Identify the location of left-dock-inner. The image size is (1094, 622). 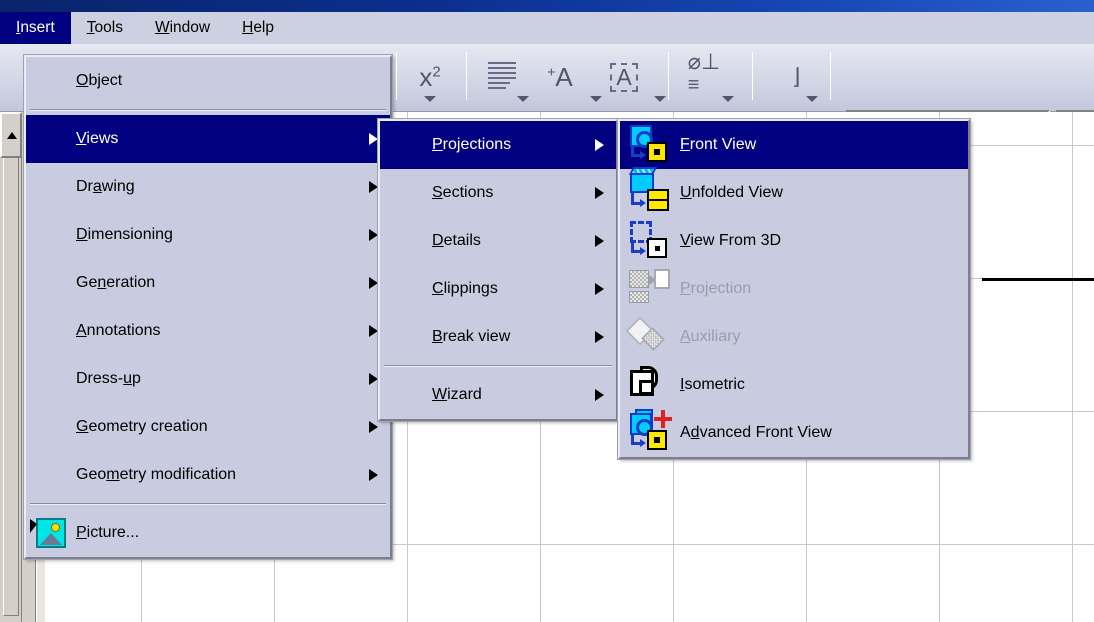
(11, 365).